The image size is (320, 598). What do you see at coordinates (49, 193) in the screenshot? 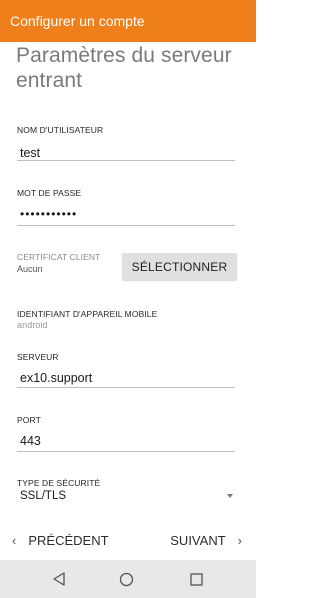
I see `password-label: MOT DE PASSE` at bounding box center [49, 193].